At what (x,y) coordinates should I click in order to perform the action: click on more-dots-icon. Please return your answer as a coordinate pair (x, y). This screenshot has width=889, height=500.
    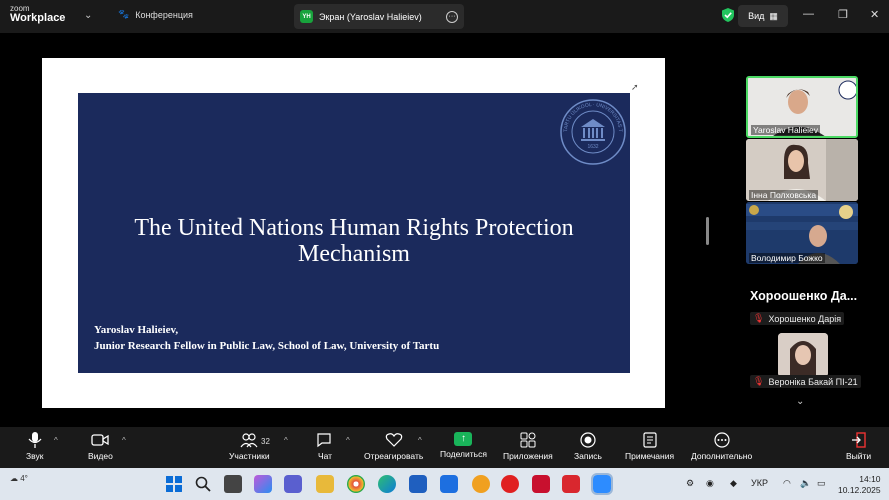
    Looking at the image, I should click on (721, 440).